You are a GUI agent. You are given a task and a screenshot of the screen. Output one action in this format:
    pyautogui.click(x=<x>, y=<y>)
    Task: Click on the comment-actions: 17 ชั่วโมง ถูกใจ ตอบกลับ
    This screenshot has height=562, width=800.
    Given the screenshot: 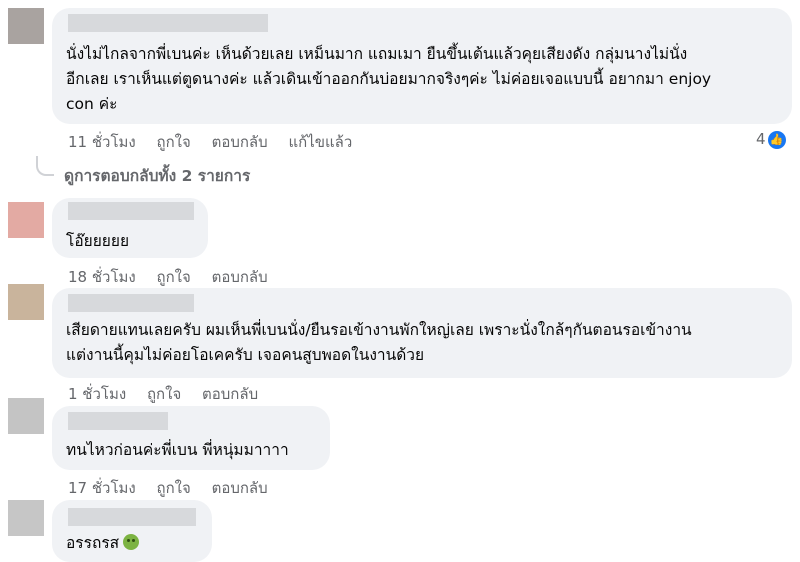 What is the action you would take?
    pyautogui.click(x=176, y=488)
    